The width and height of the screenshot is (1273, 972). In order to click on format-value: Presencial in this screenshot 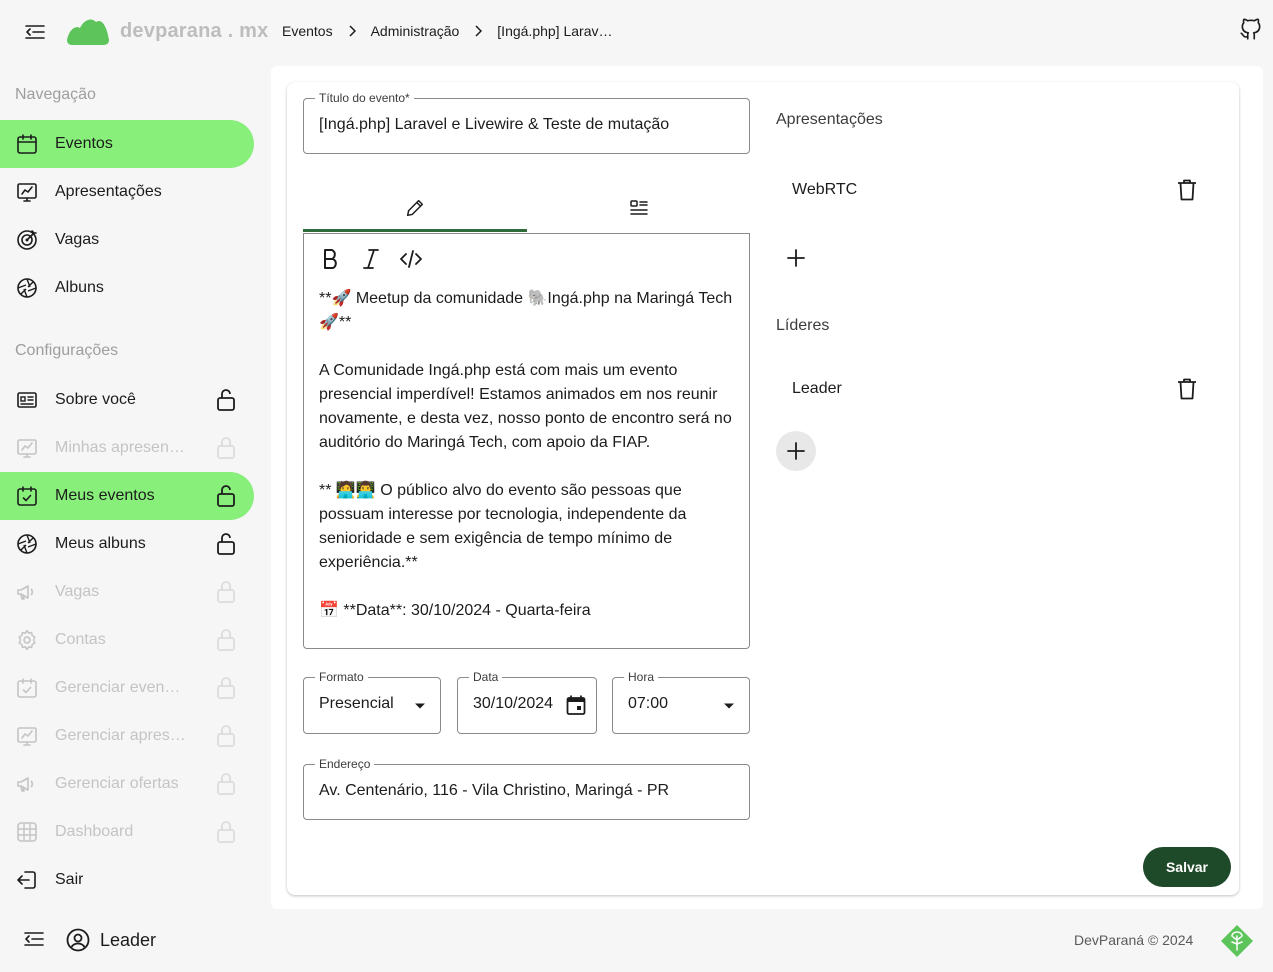, I will do `click(356, 703)`.